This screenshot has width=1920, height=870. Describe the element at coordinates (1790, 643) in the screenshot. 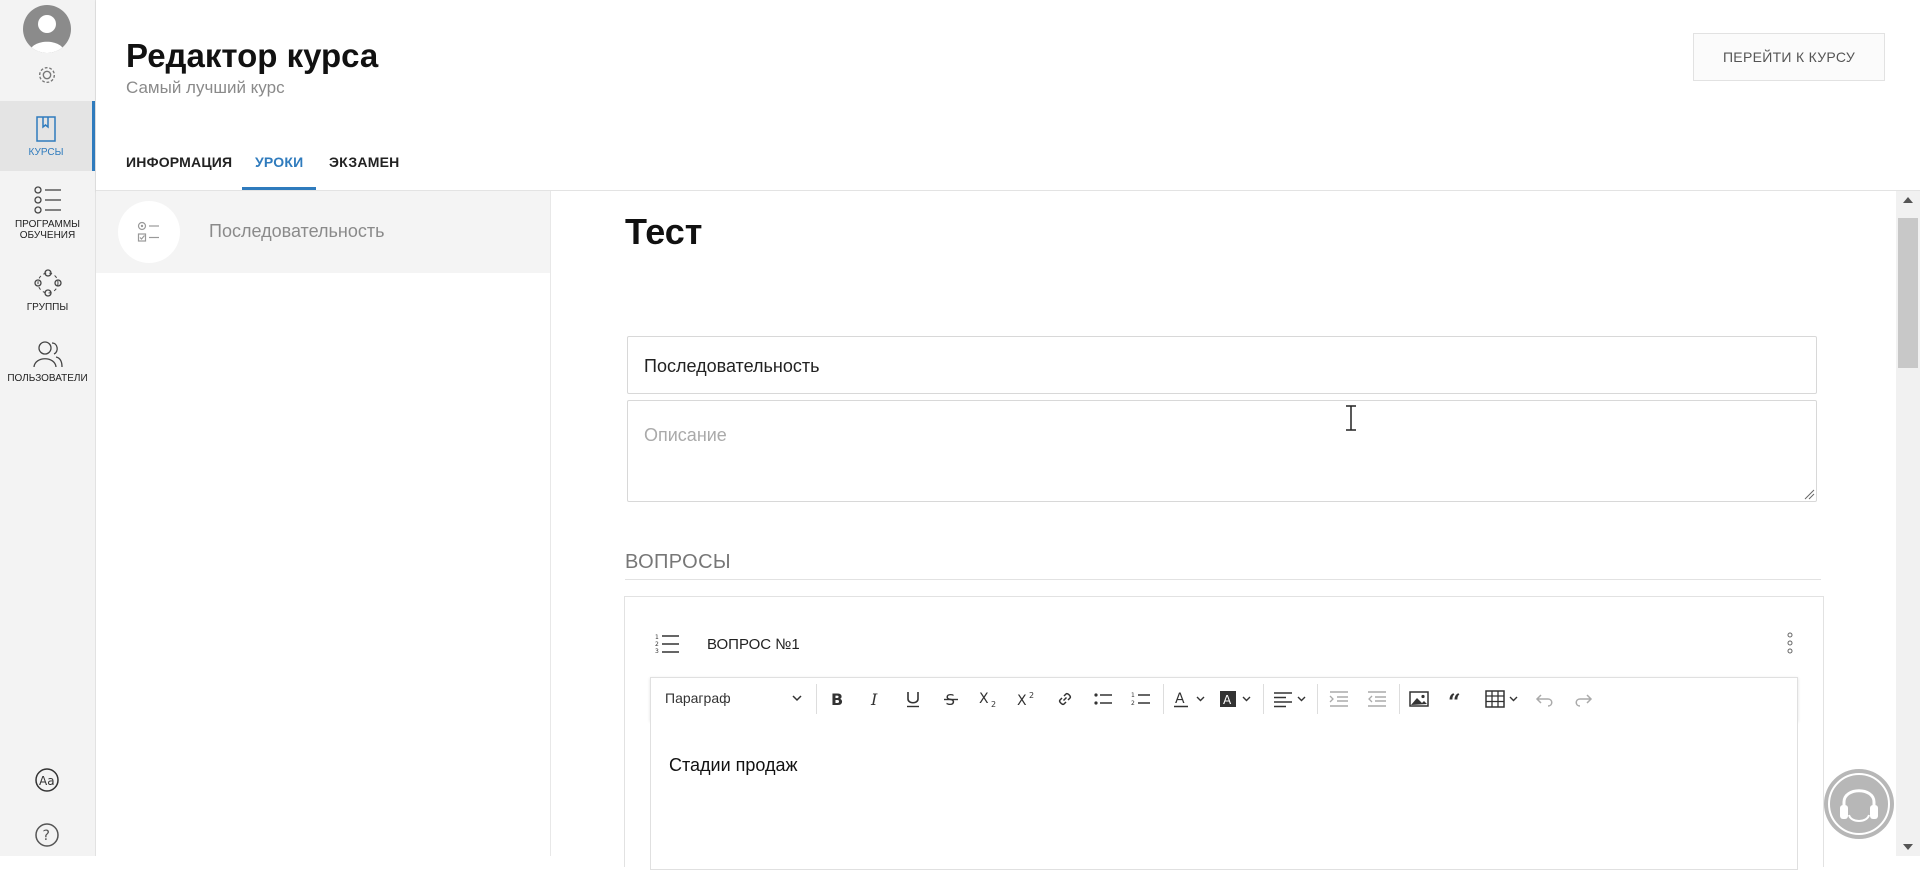

I see `more-vertical-icon` at that location.